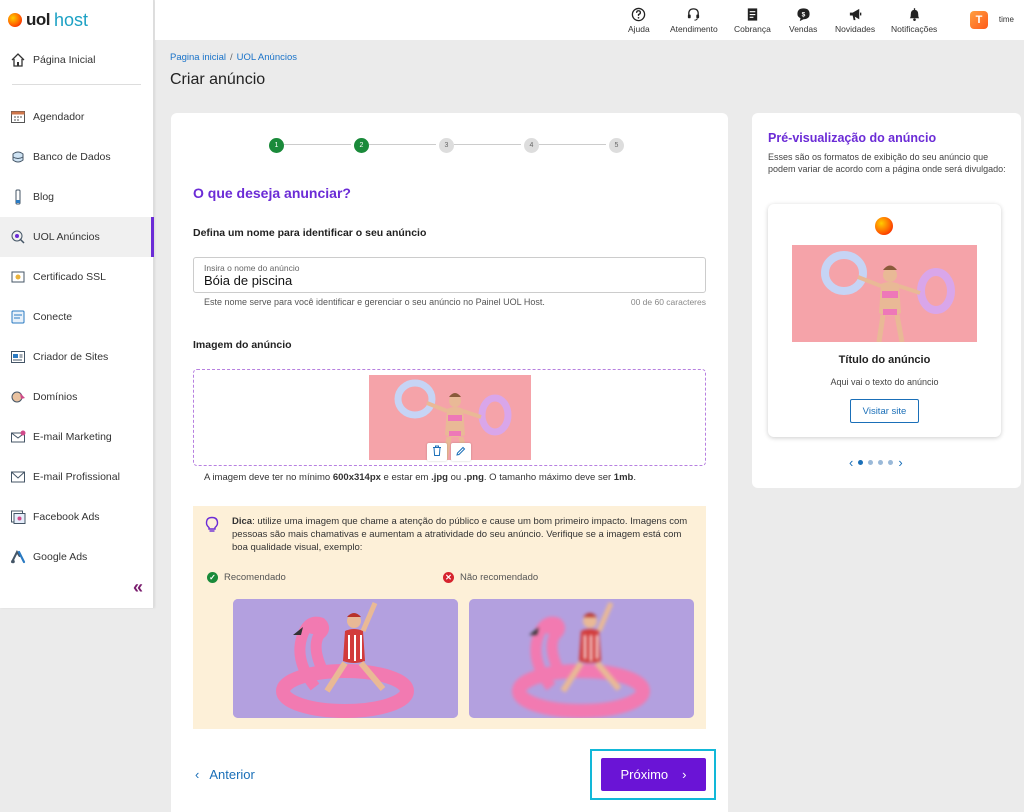  I want to click on collapse-sidebar-icon: «, so click(138, 587).